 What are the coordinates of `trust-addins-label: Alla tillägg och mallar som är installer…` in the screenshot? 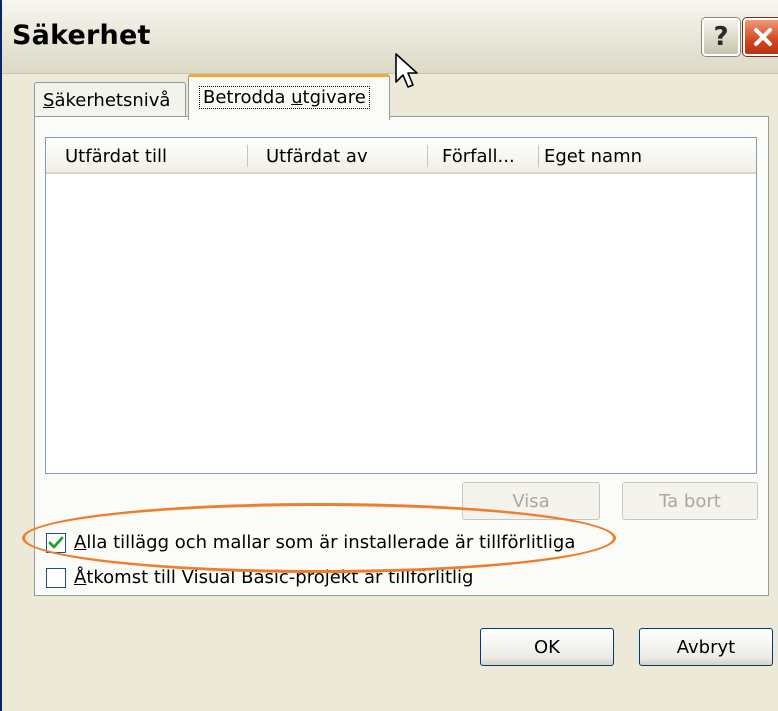 It's located at (324, 542).